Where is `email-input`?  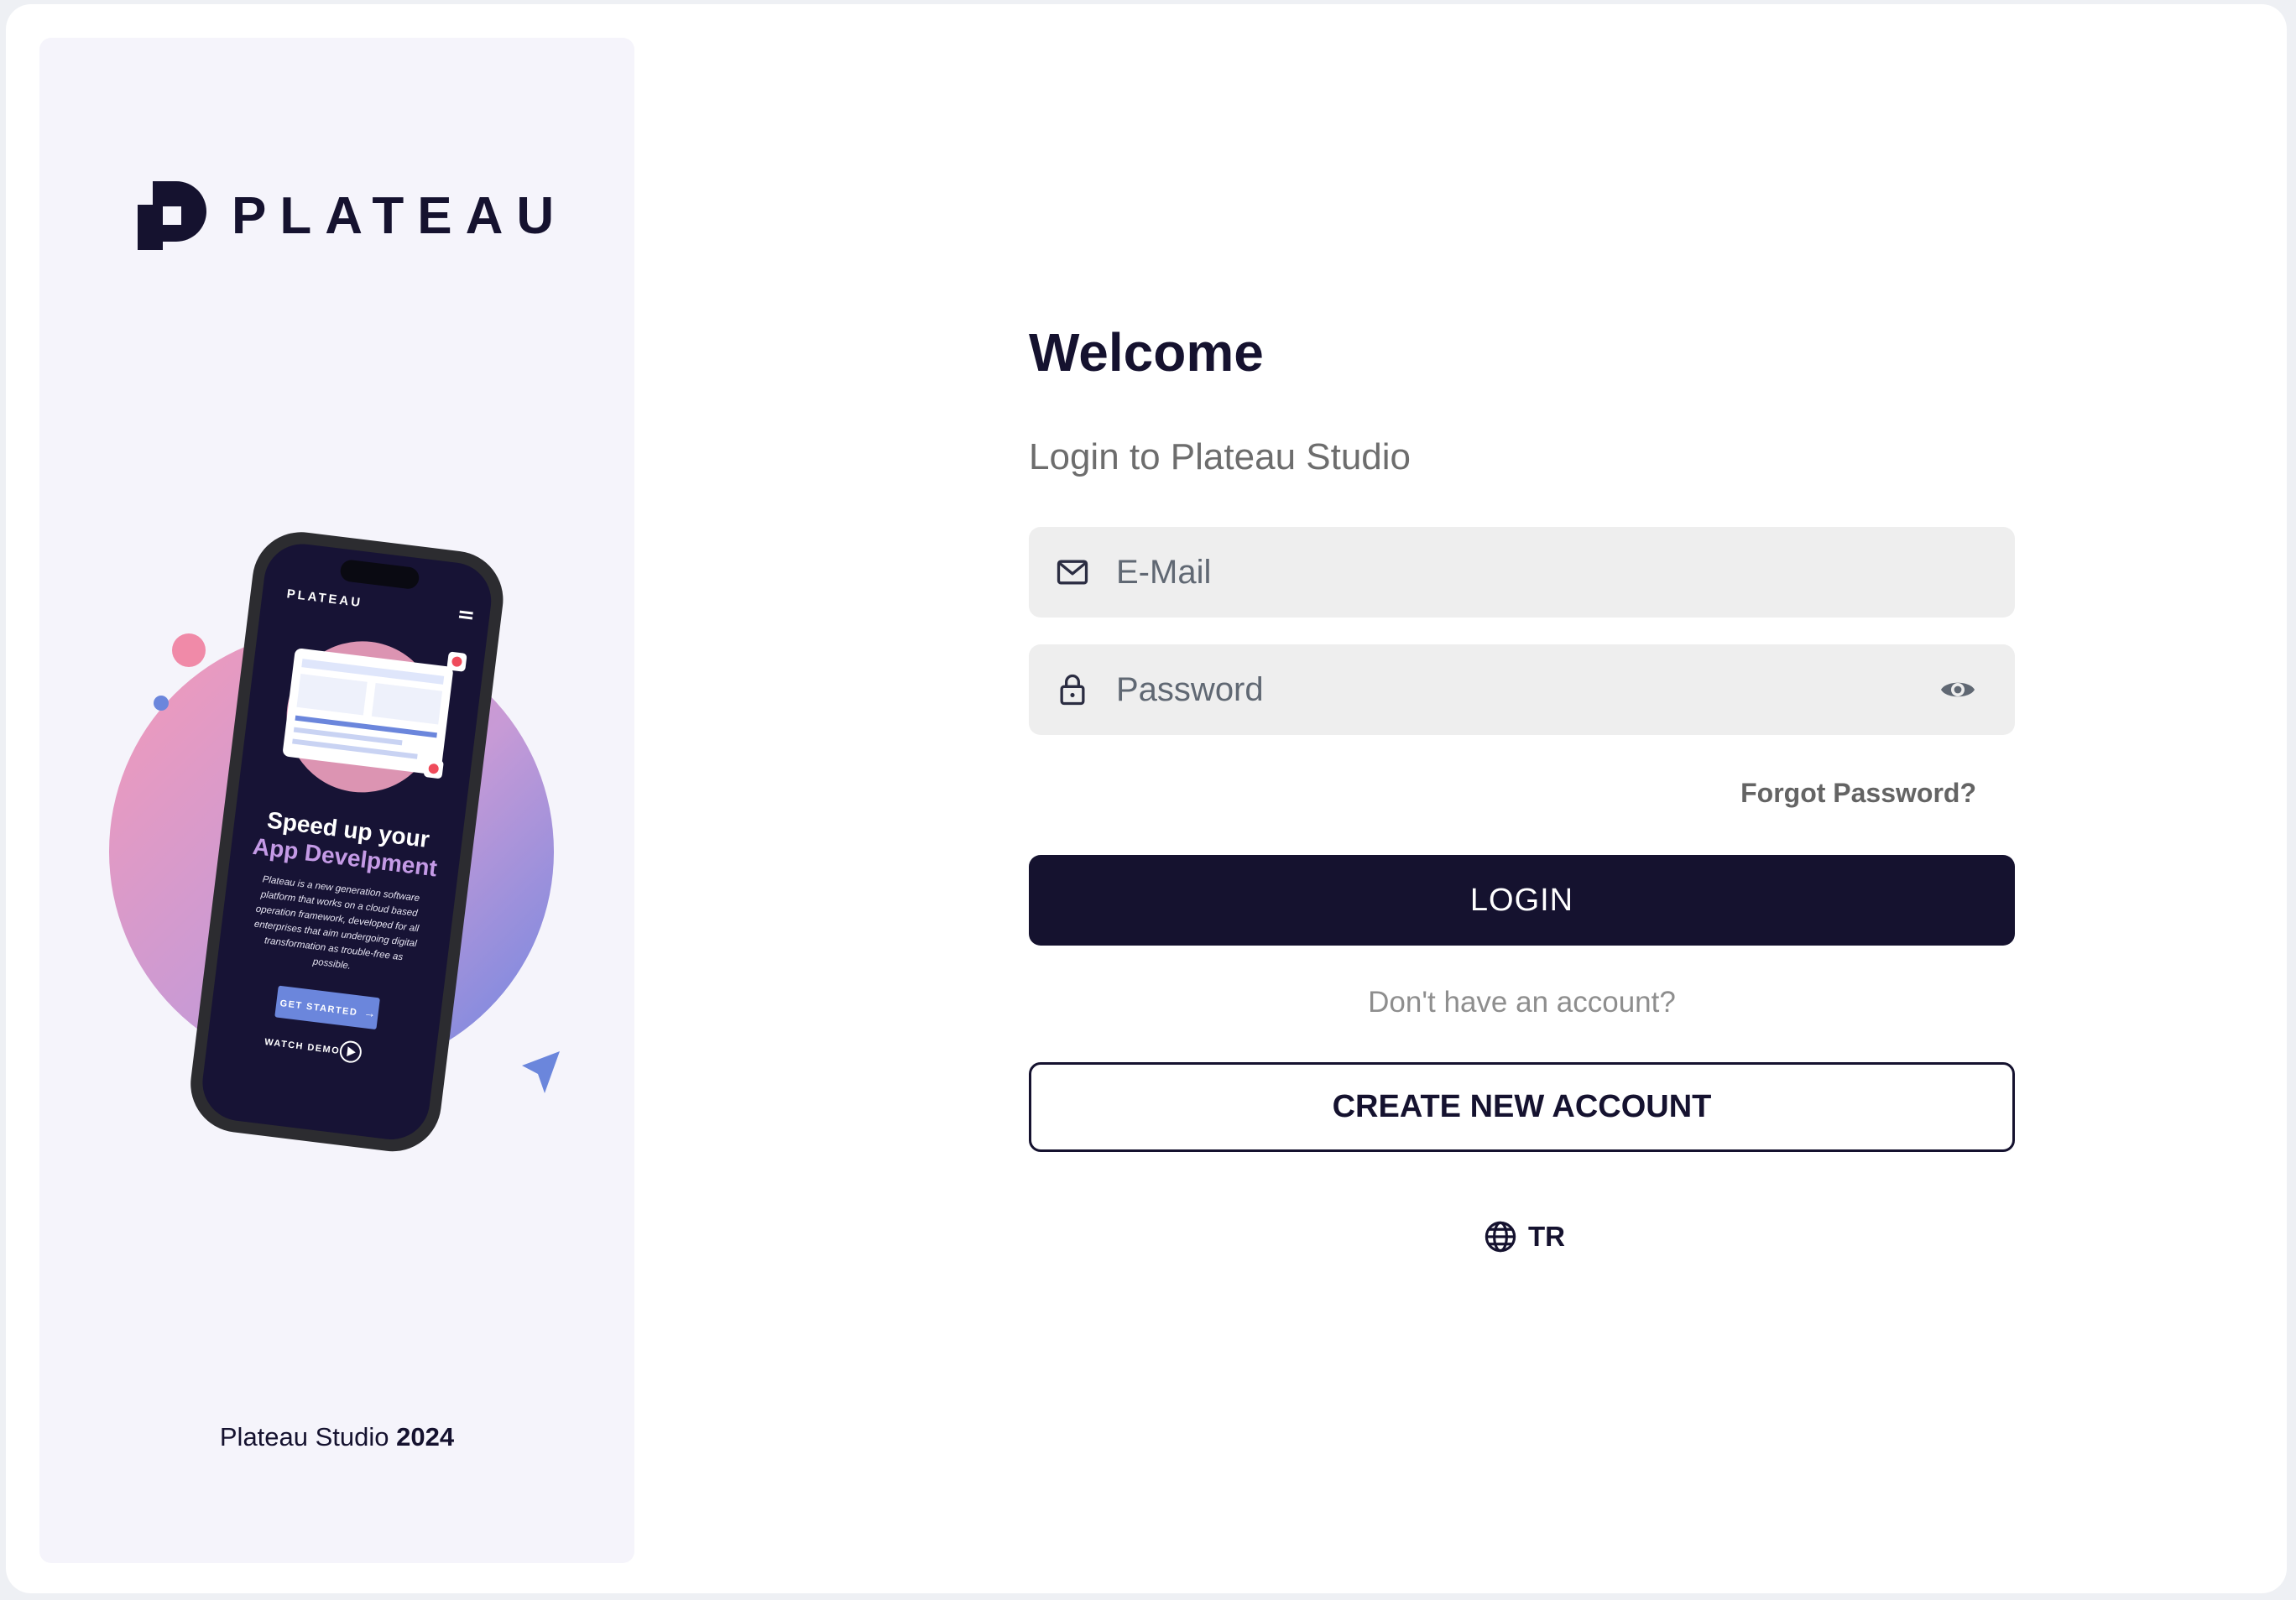 email-input is located at coordinates (1564, 572).